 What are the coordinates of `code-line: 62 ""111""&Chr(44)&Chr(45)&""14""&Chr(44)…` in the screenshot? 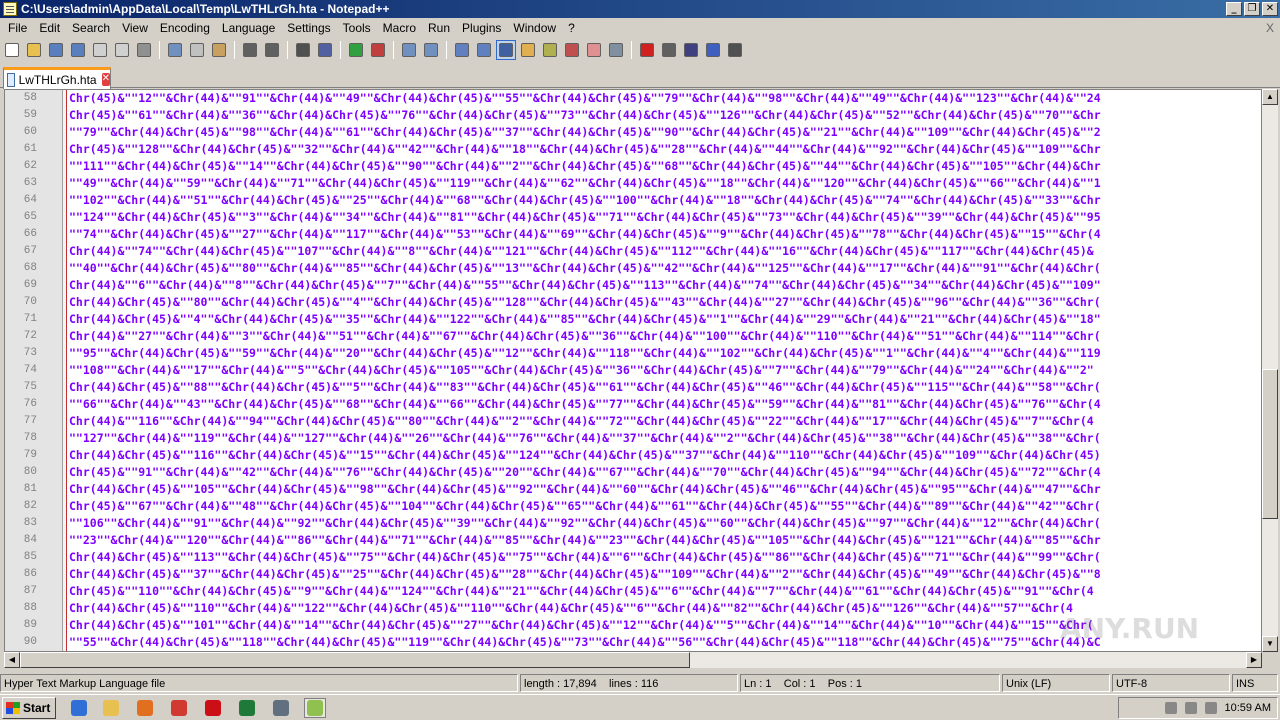 It's located at (642, 166).